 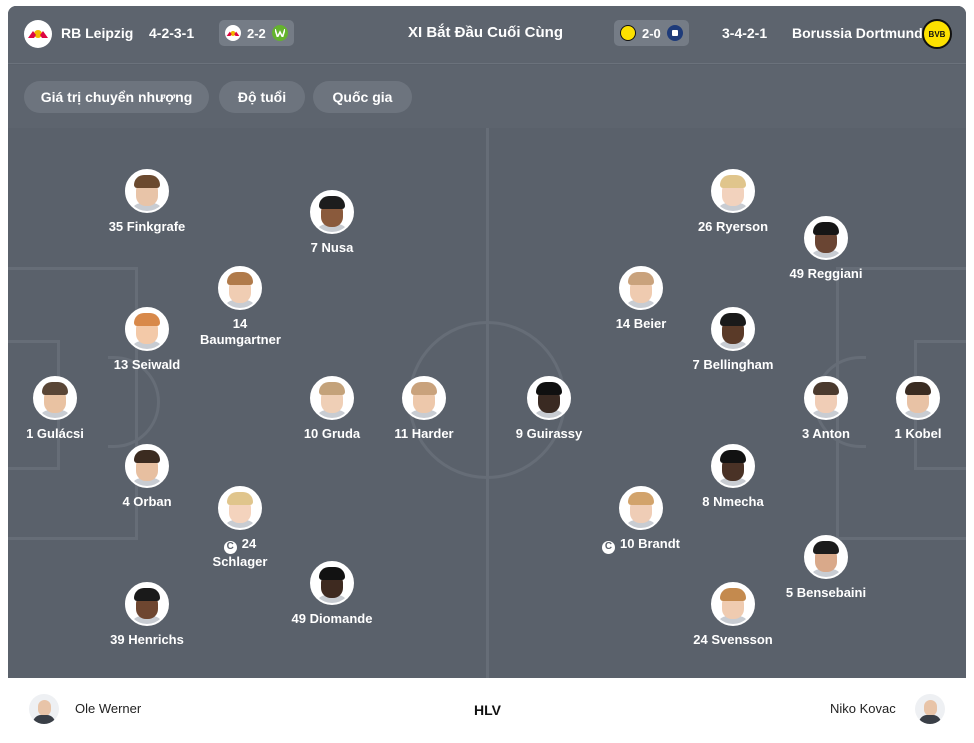 I want to click on home-player: 11 Harder, so click(x=424, y=409).